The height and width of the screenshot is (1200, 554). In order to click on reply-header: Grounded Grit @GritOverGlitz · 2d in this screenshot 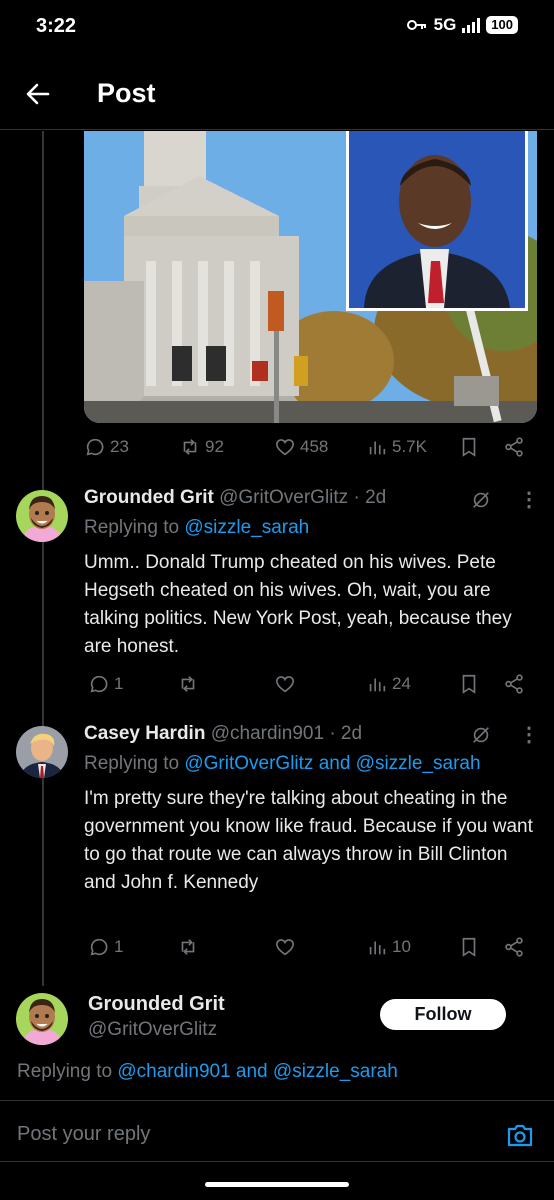, I will do `click(235, 498)`.